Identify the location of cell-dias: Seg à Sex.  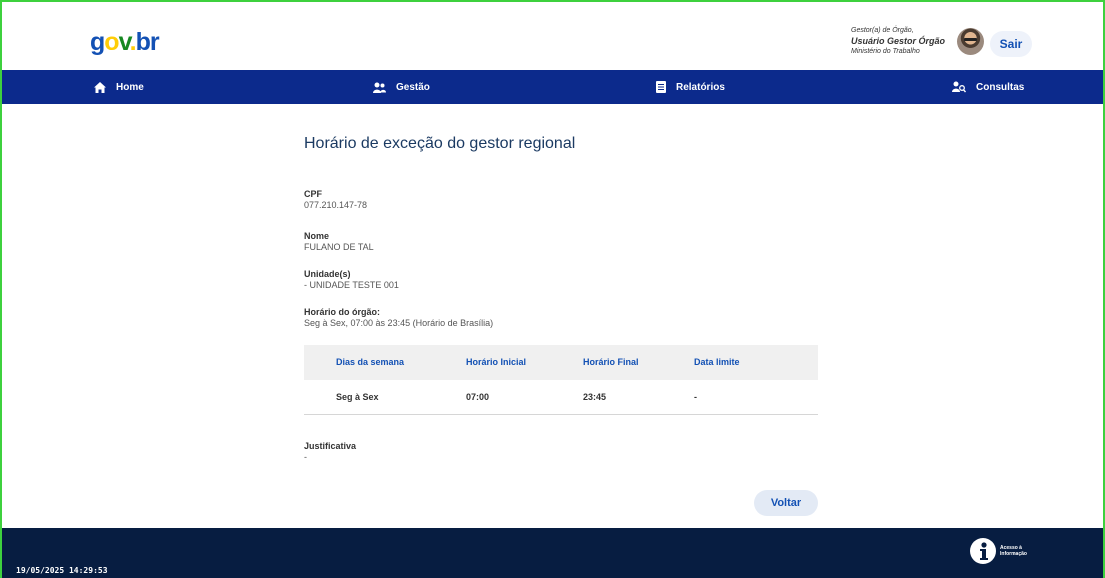
(357, 397).